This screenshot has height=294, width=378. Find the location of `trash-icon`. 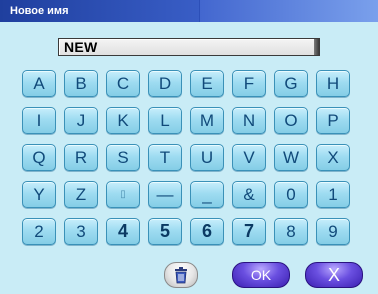

trash-icon is located at coordinates (181, 275).